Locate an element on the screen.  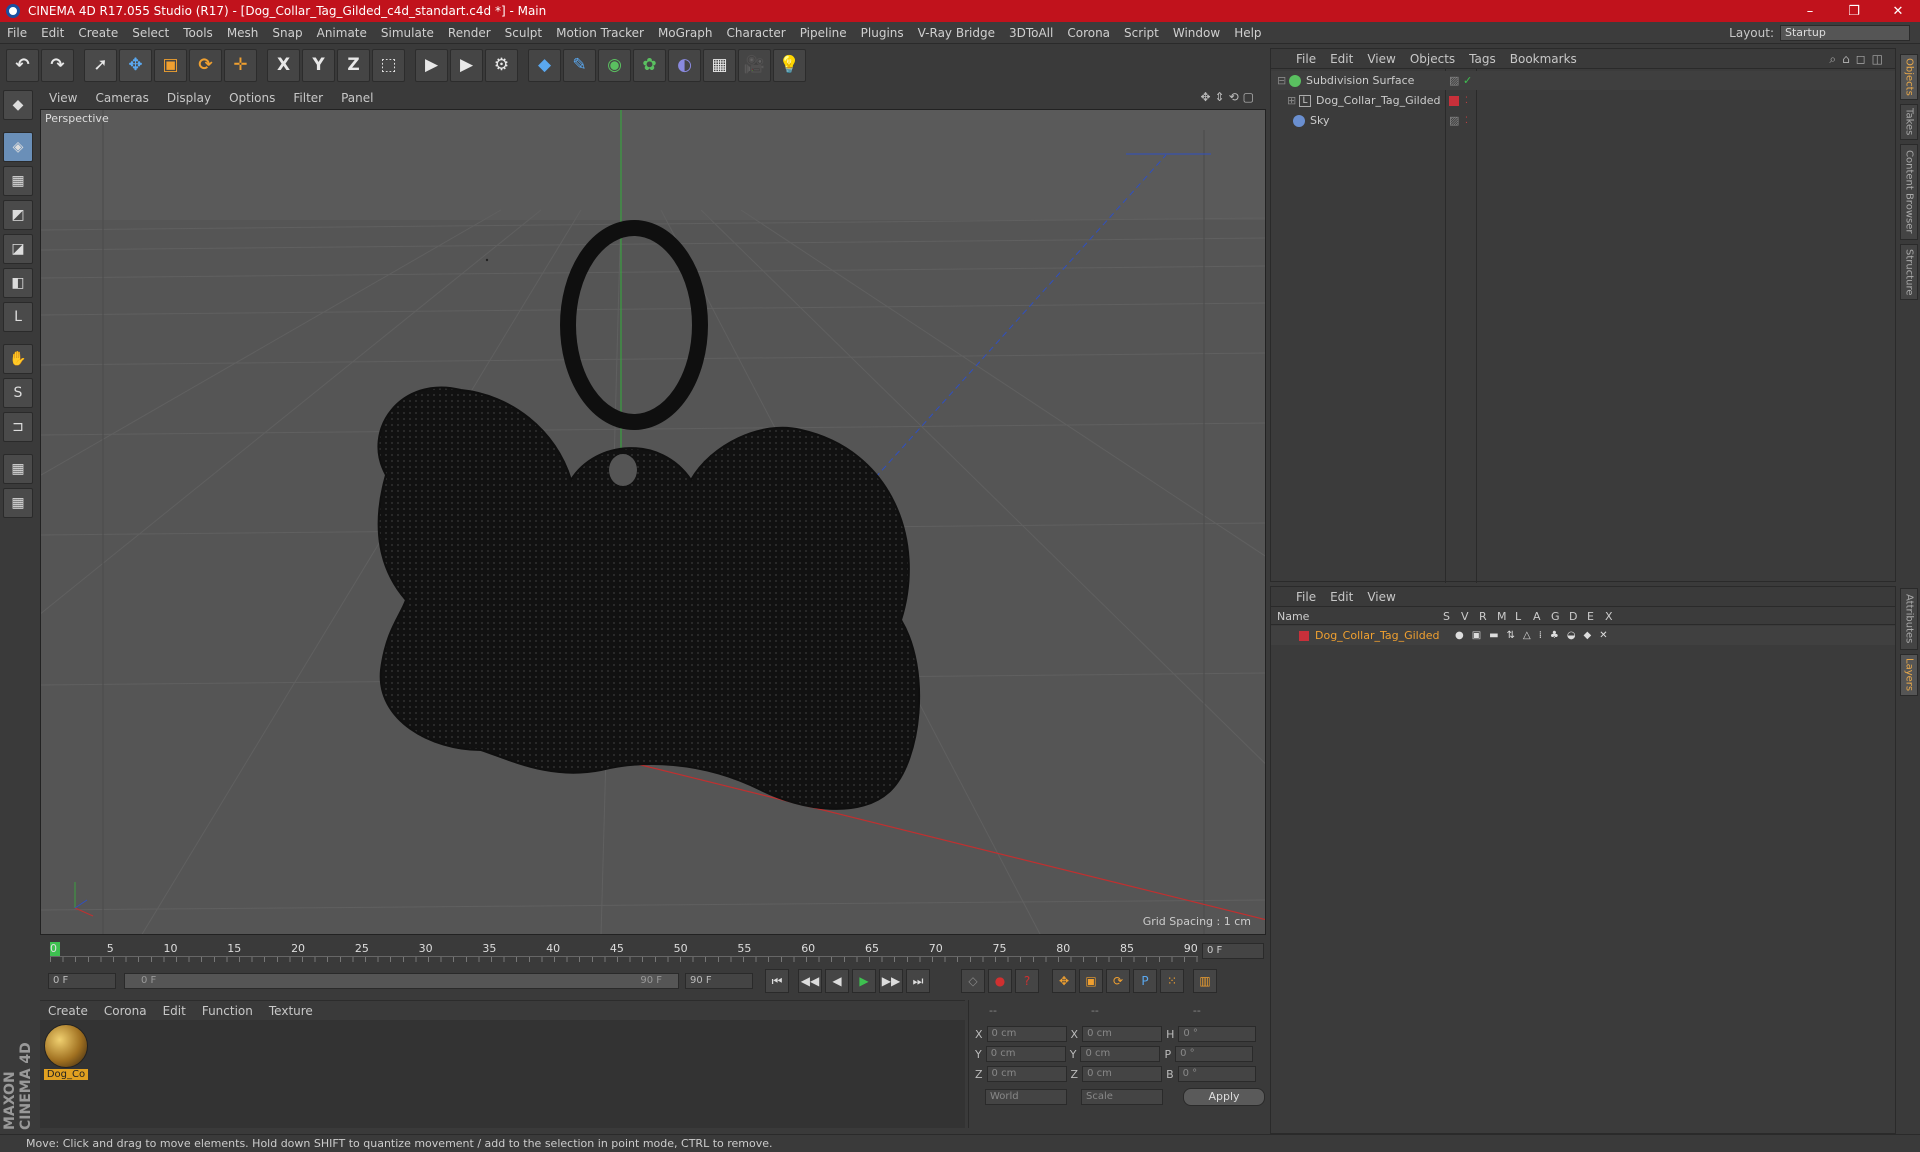
size-x-field: 0 cm is located at coordinates (1122, 1034).